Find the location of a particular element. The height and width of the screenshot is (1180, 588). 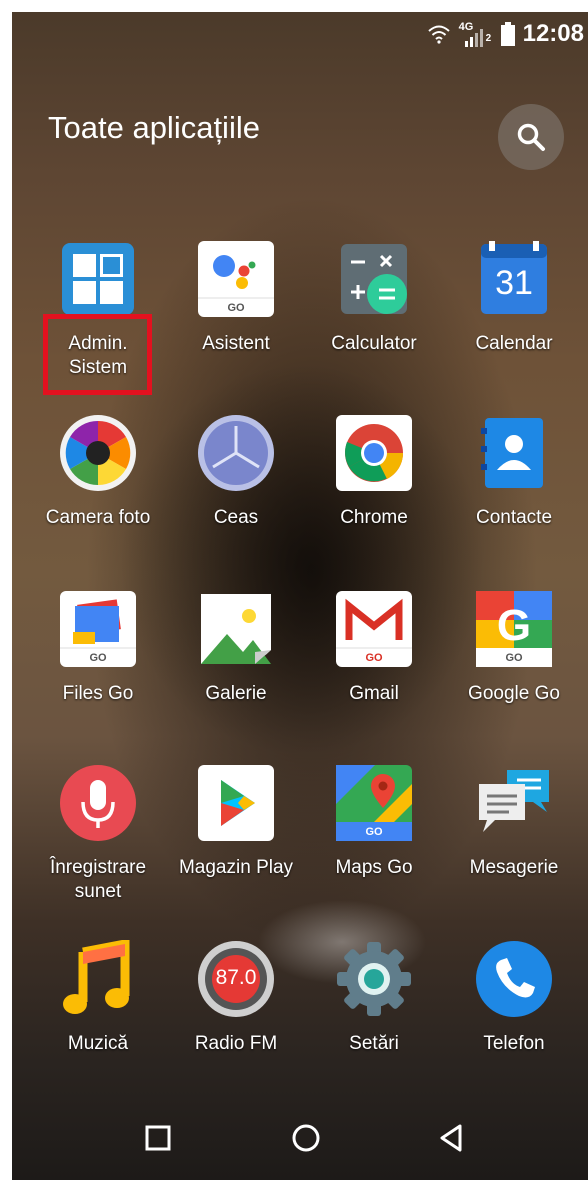

app-label: Chrome is located at coordinates (374, 517).